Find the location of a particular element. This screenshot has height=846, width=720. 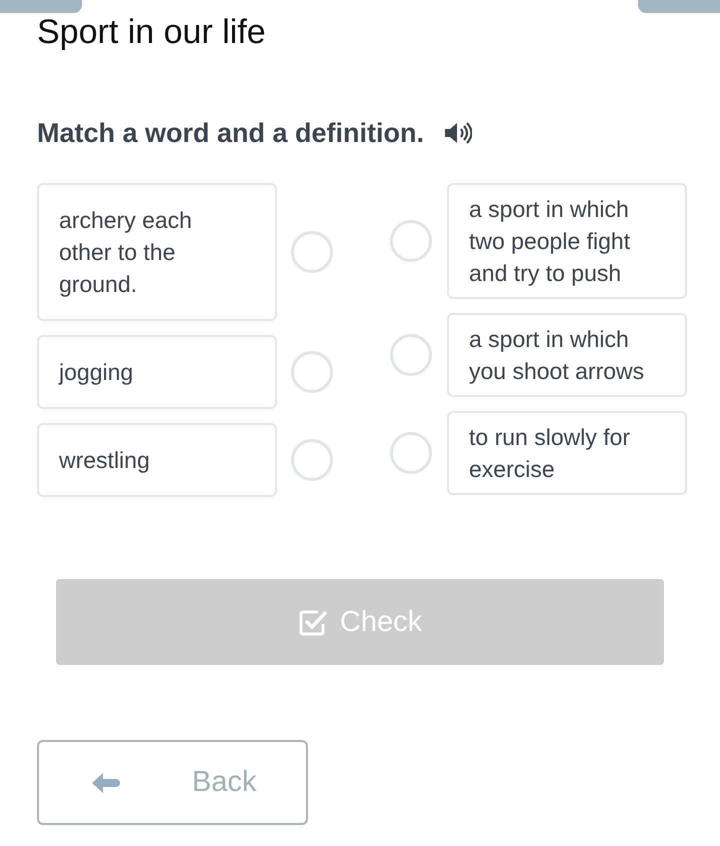

word-card: archery each other to the ground. is located at coordinates (157, 252).